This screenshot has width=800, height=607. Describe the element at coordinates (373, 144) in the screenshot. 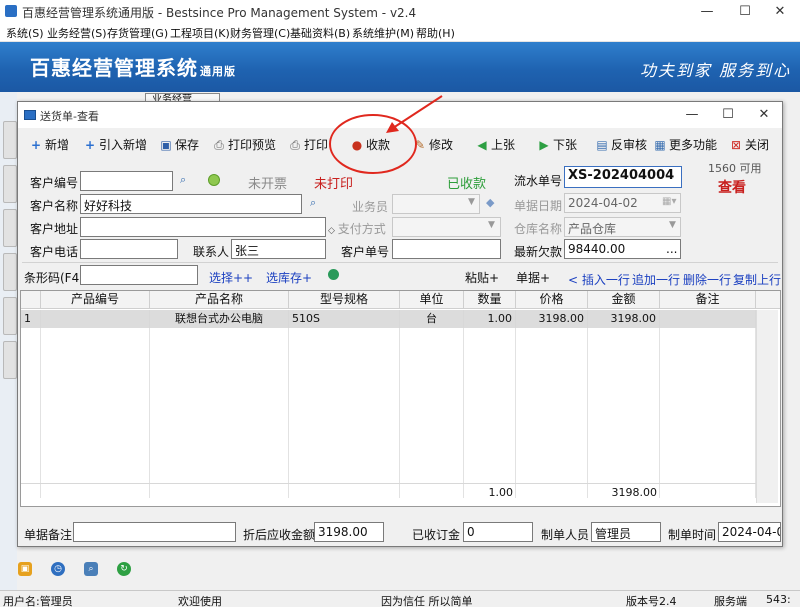

I see `annotation-circle` at that location.